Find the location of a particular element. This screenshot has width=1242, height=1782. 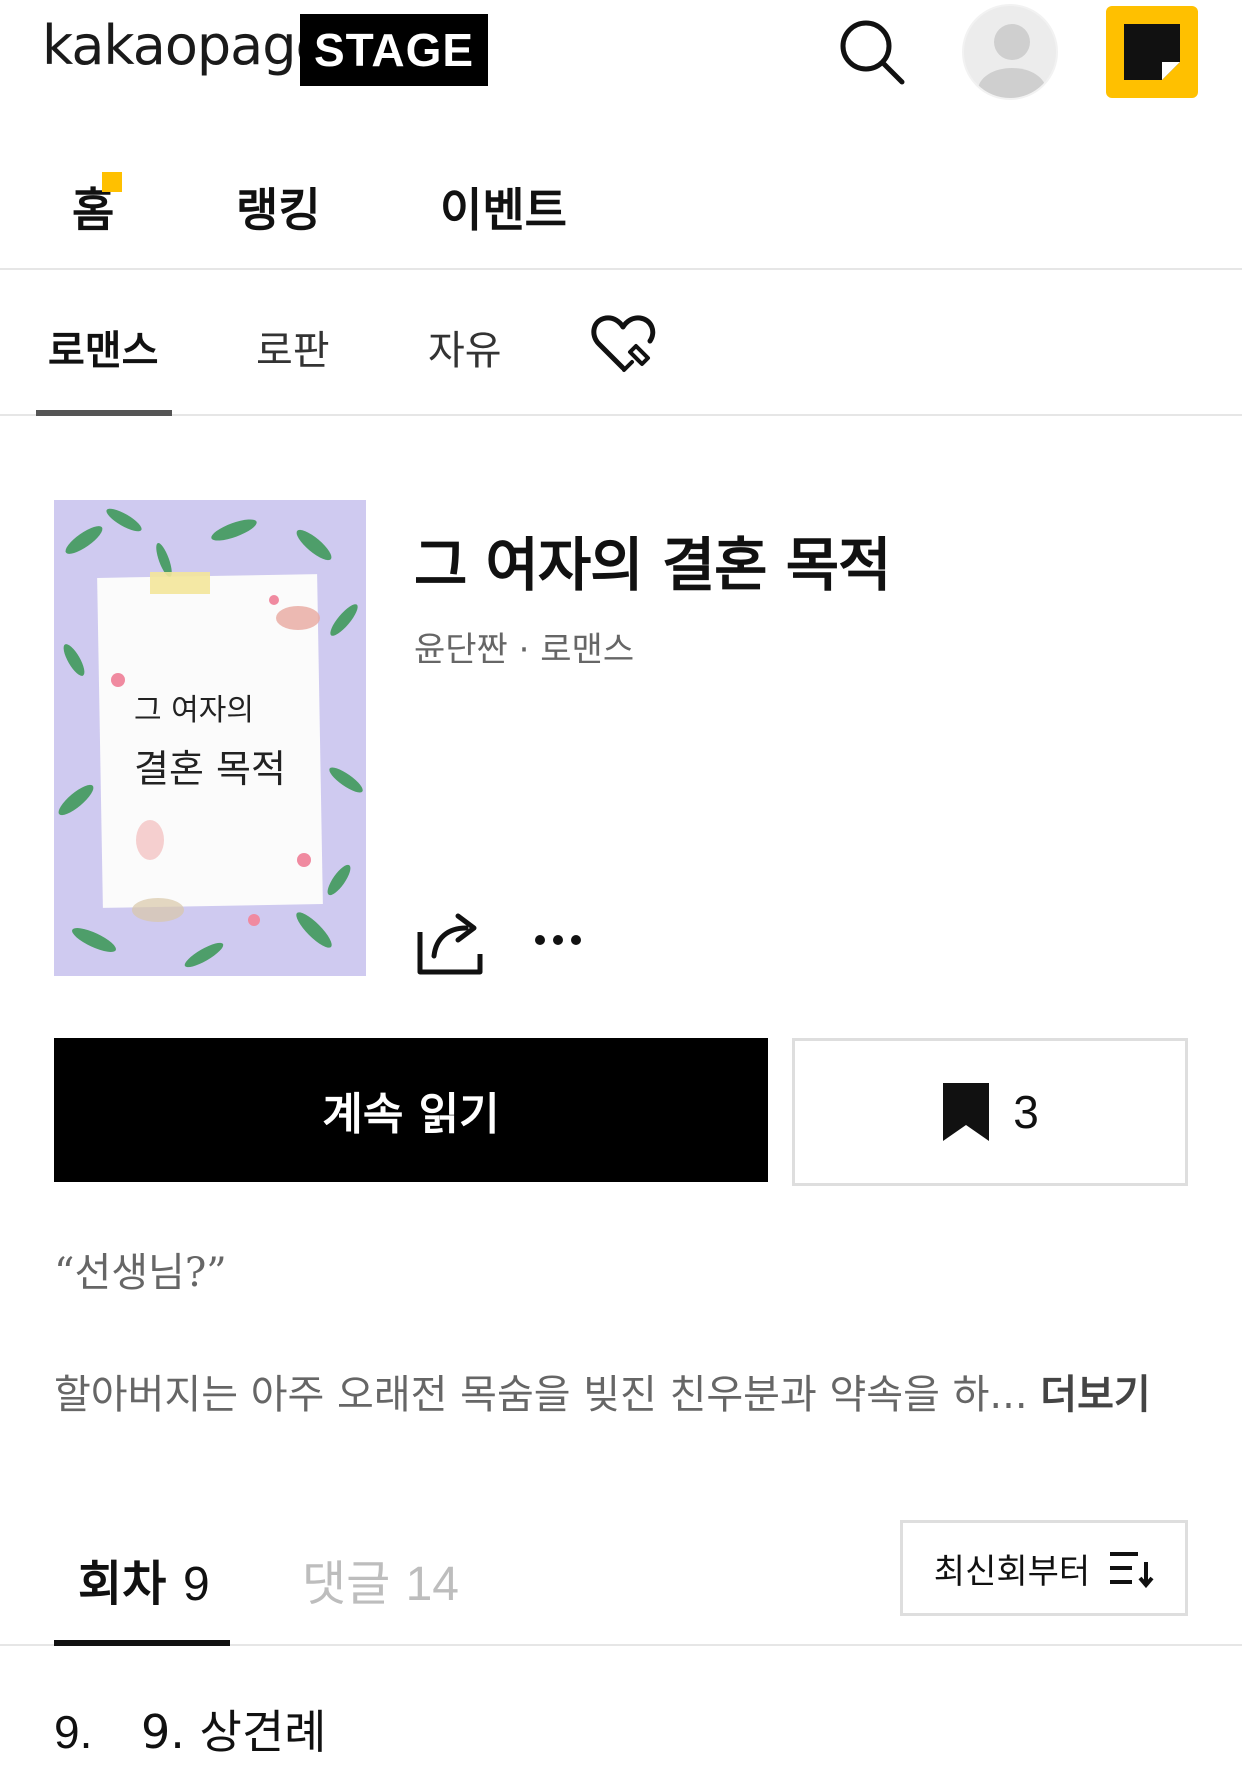

tab-romance: 로맨스 is located at coordinates (103, 347).